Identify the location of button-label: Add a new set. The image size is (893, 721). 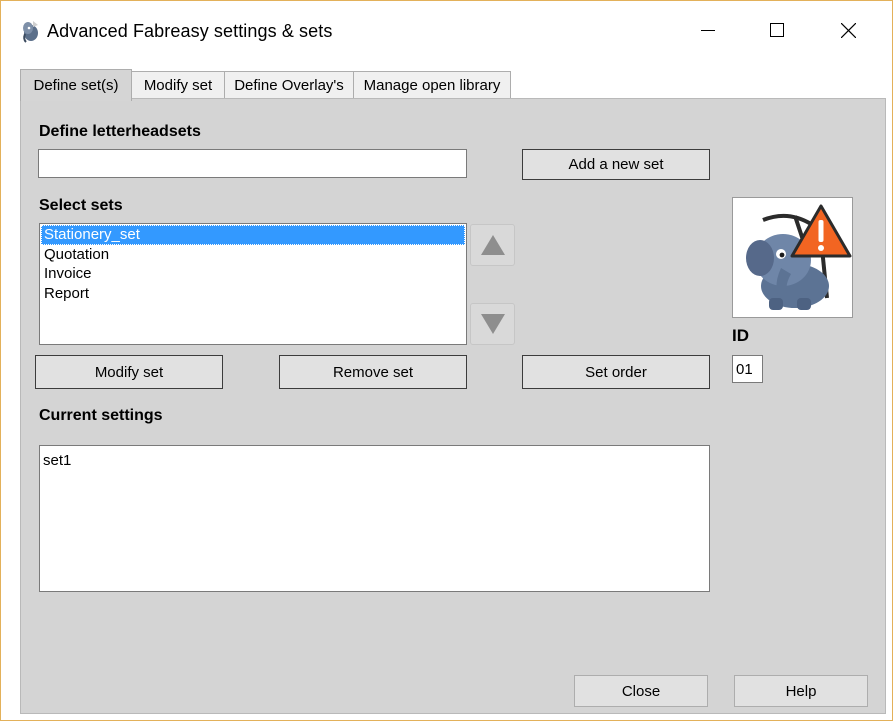
(616, 164).